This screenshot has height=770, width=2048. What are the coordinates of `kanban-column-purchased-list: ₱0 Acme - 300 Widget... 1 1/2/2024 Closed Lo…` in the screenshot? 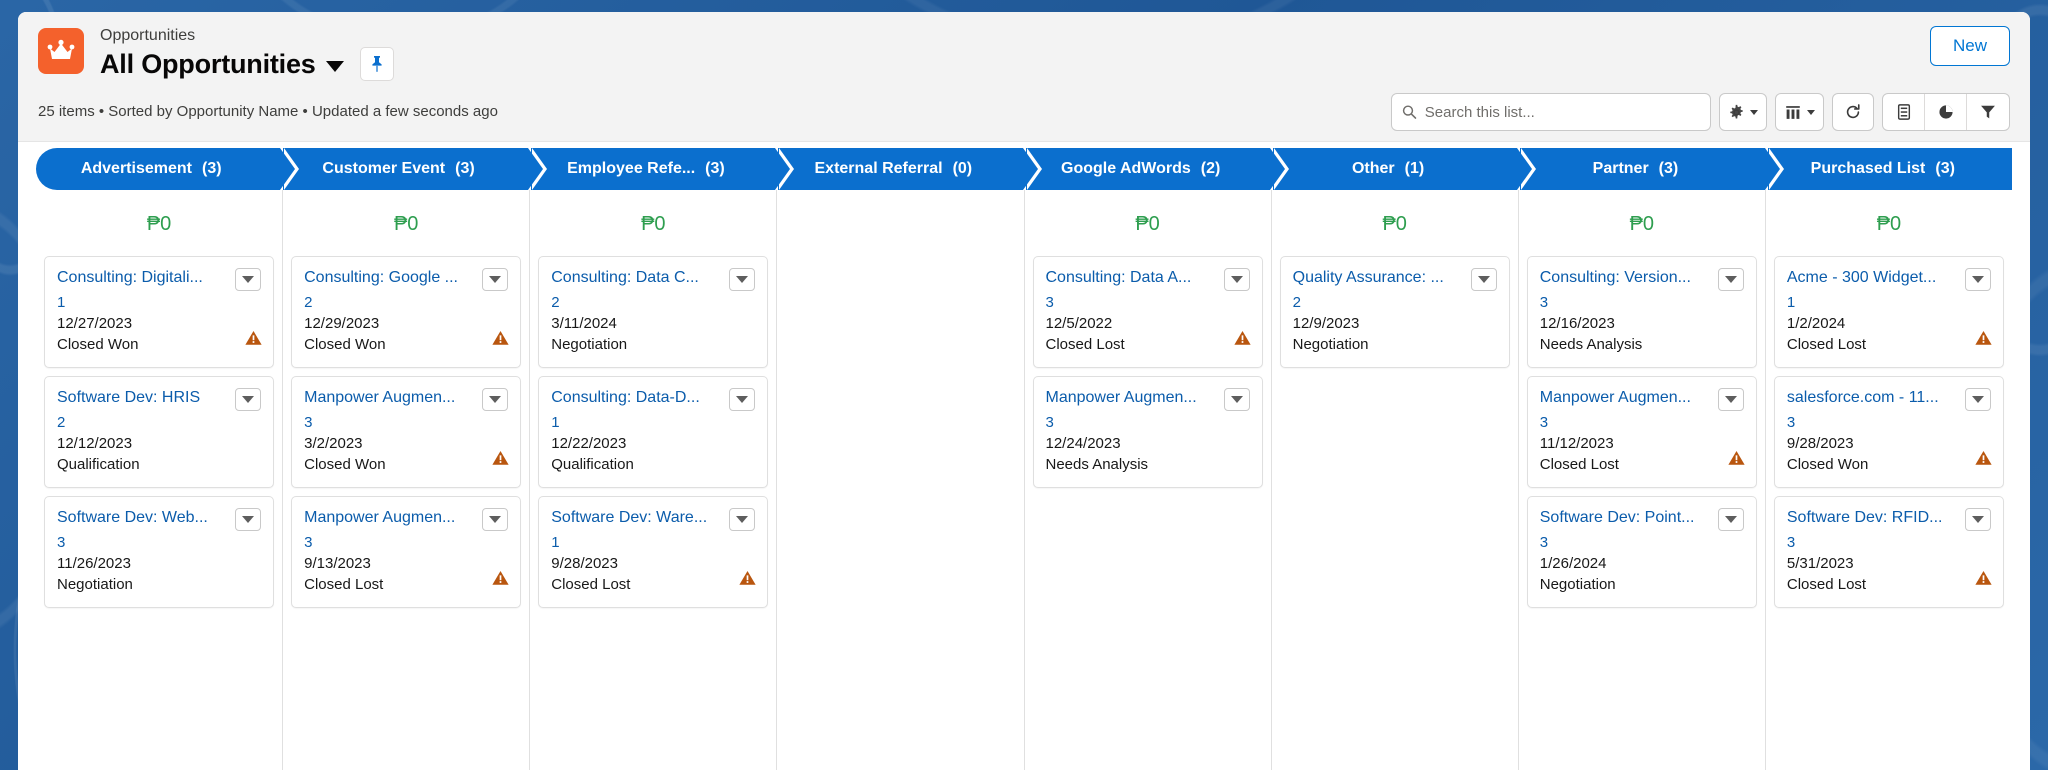 It's located at (1889, 480).